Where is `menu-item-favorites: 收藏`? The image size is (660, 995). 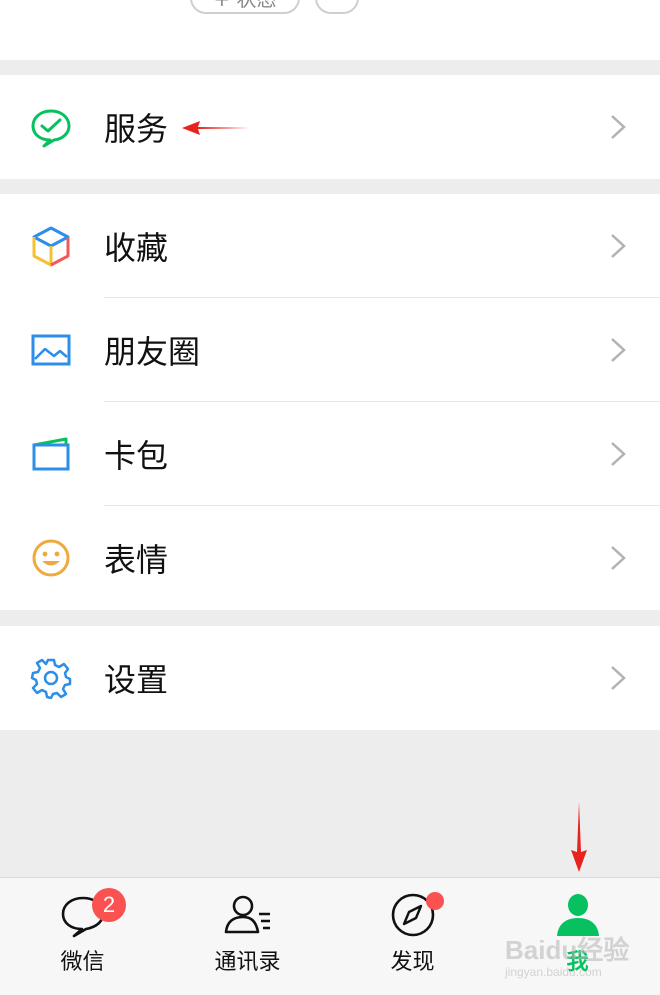
menu-item-favorites: 收藏 is located at coordinates (330, 246).